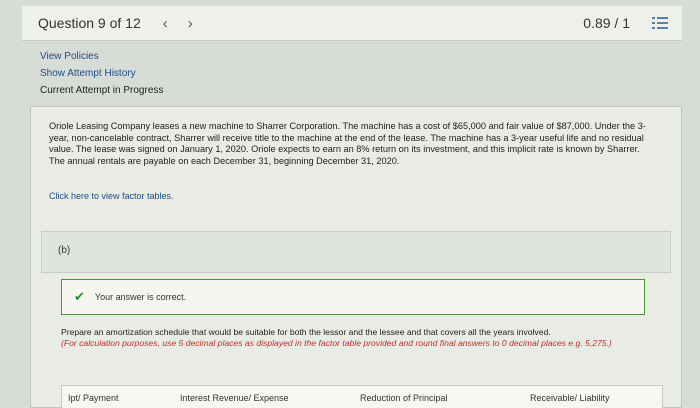 The image size is (700, 408). Describe the element at coordinates (606, 23) in the screenshot. I see `score-display: 0.89 / 1` at that location.